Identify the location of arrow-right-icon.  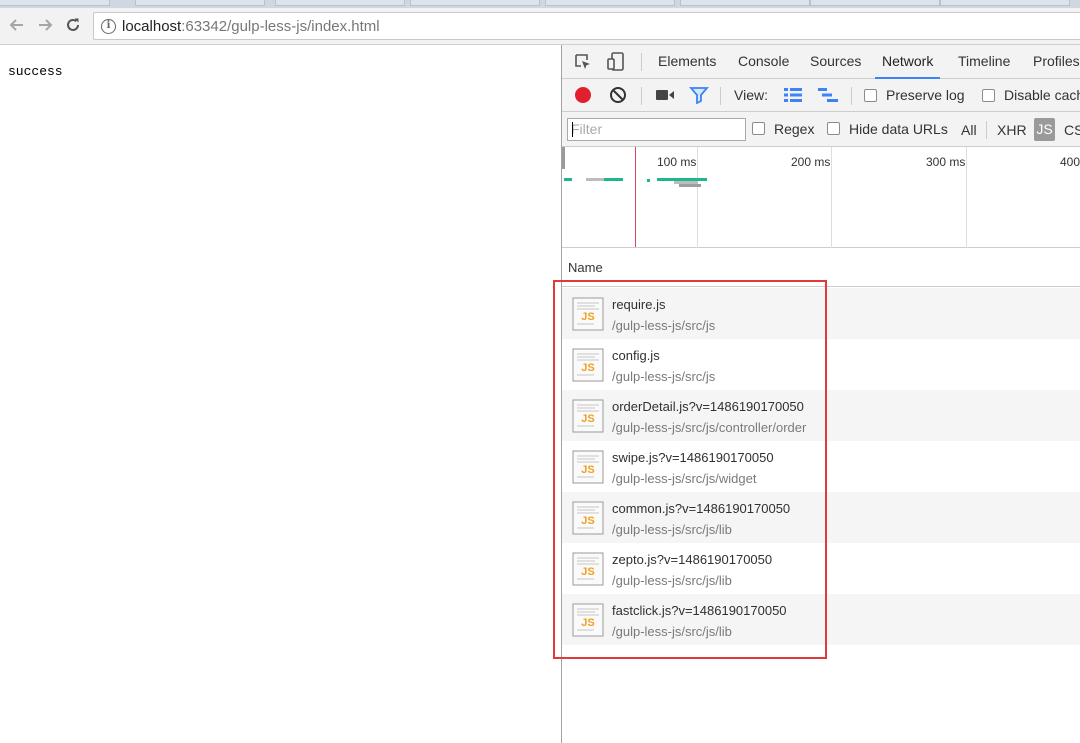
(46, 25).